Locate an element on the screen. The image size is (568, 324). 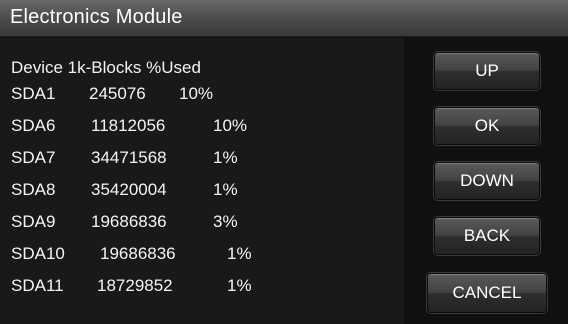
table-row: SDA1 245076 10% is located at coordinates (206, 95).